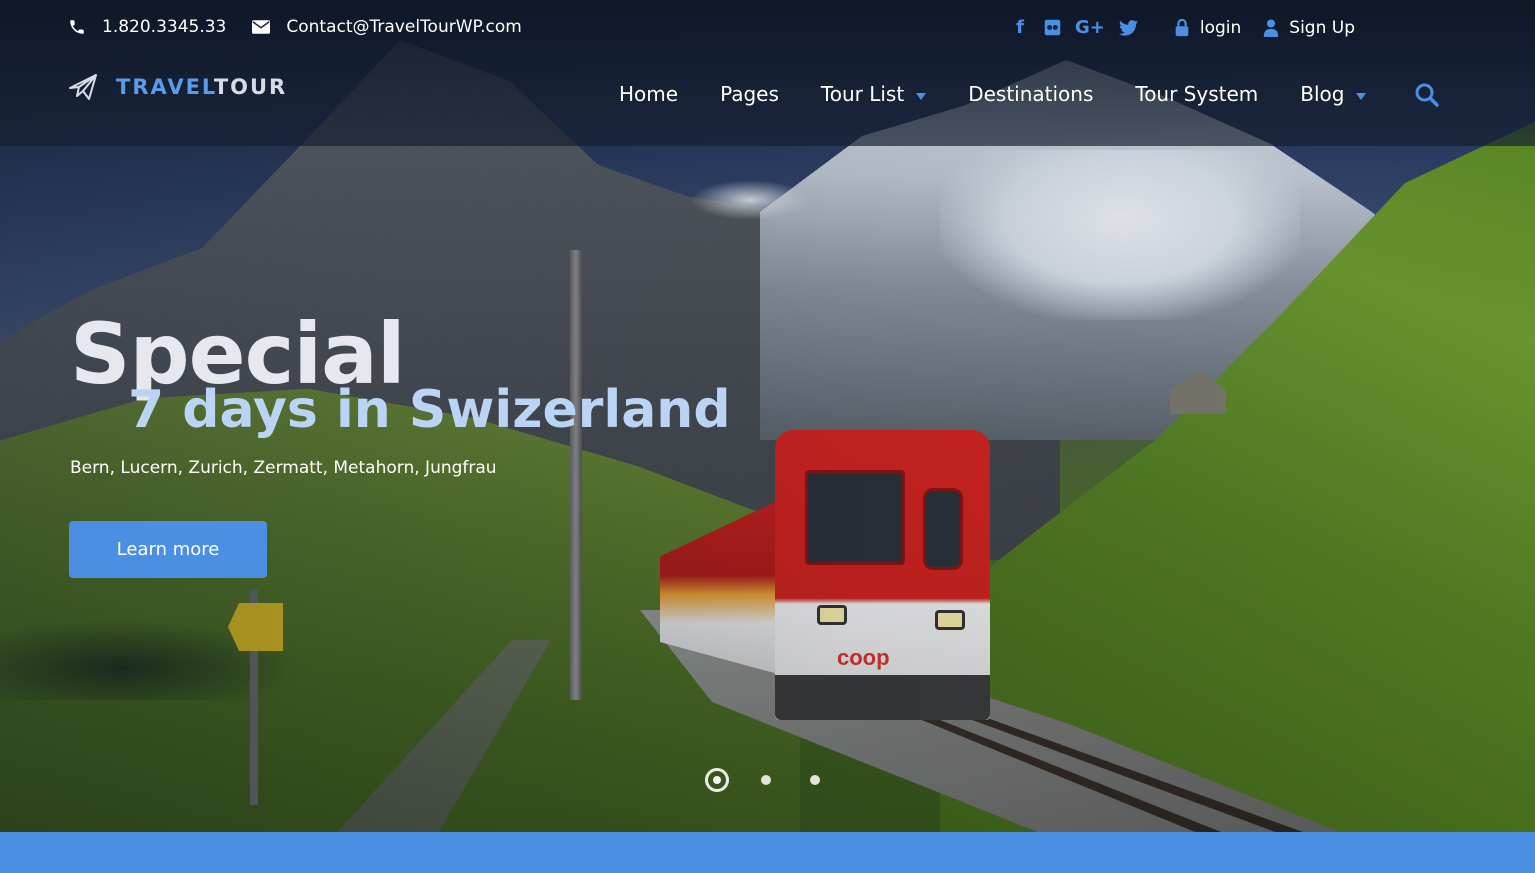 Image resolution: width=1535 pixels, height=873 pixels. Describe the element at coordinates (1322, 94) in the screenshot. I see `nav-label: Blog` at that location.